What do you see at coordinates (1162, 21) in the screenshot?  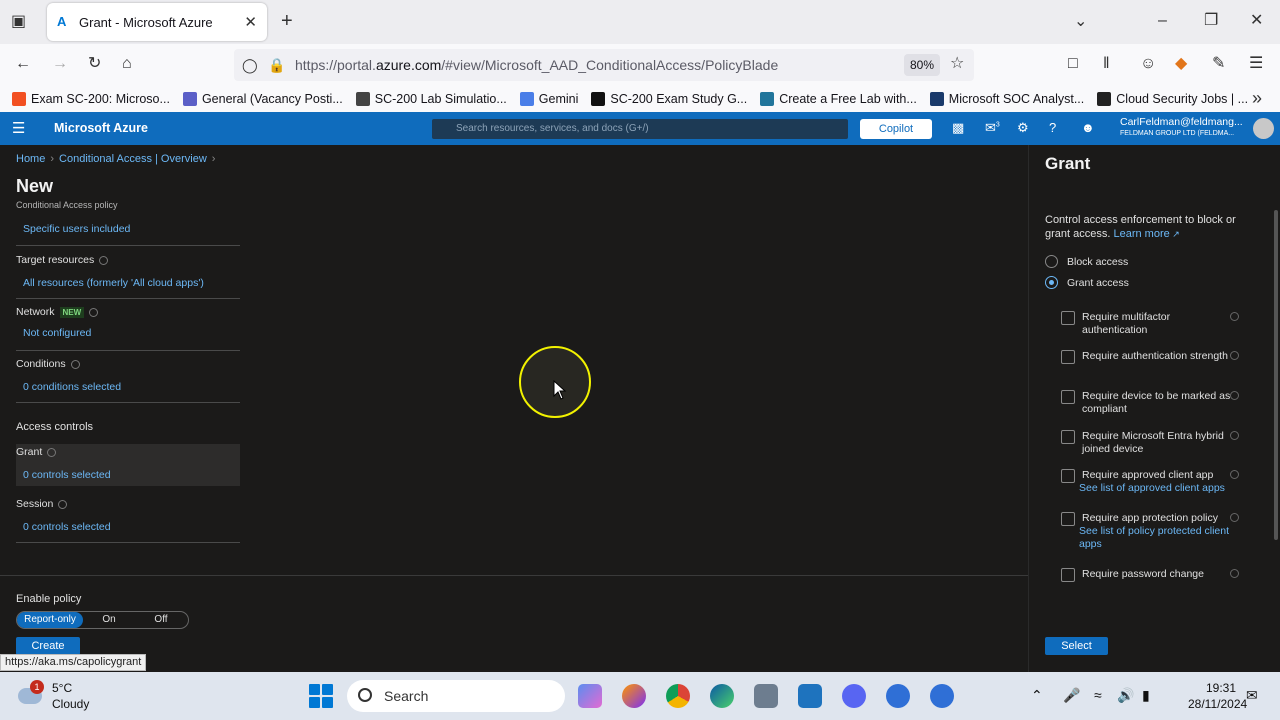 I see `minimize-icon: –` at bounding box center [1162, 21].